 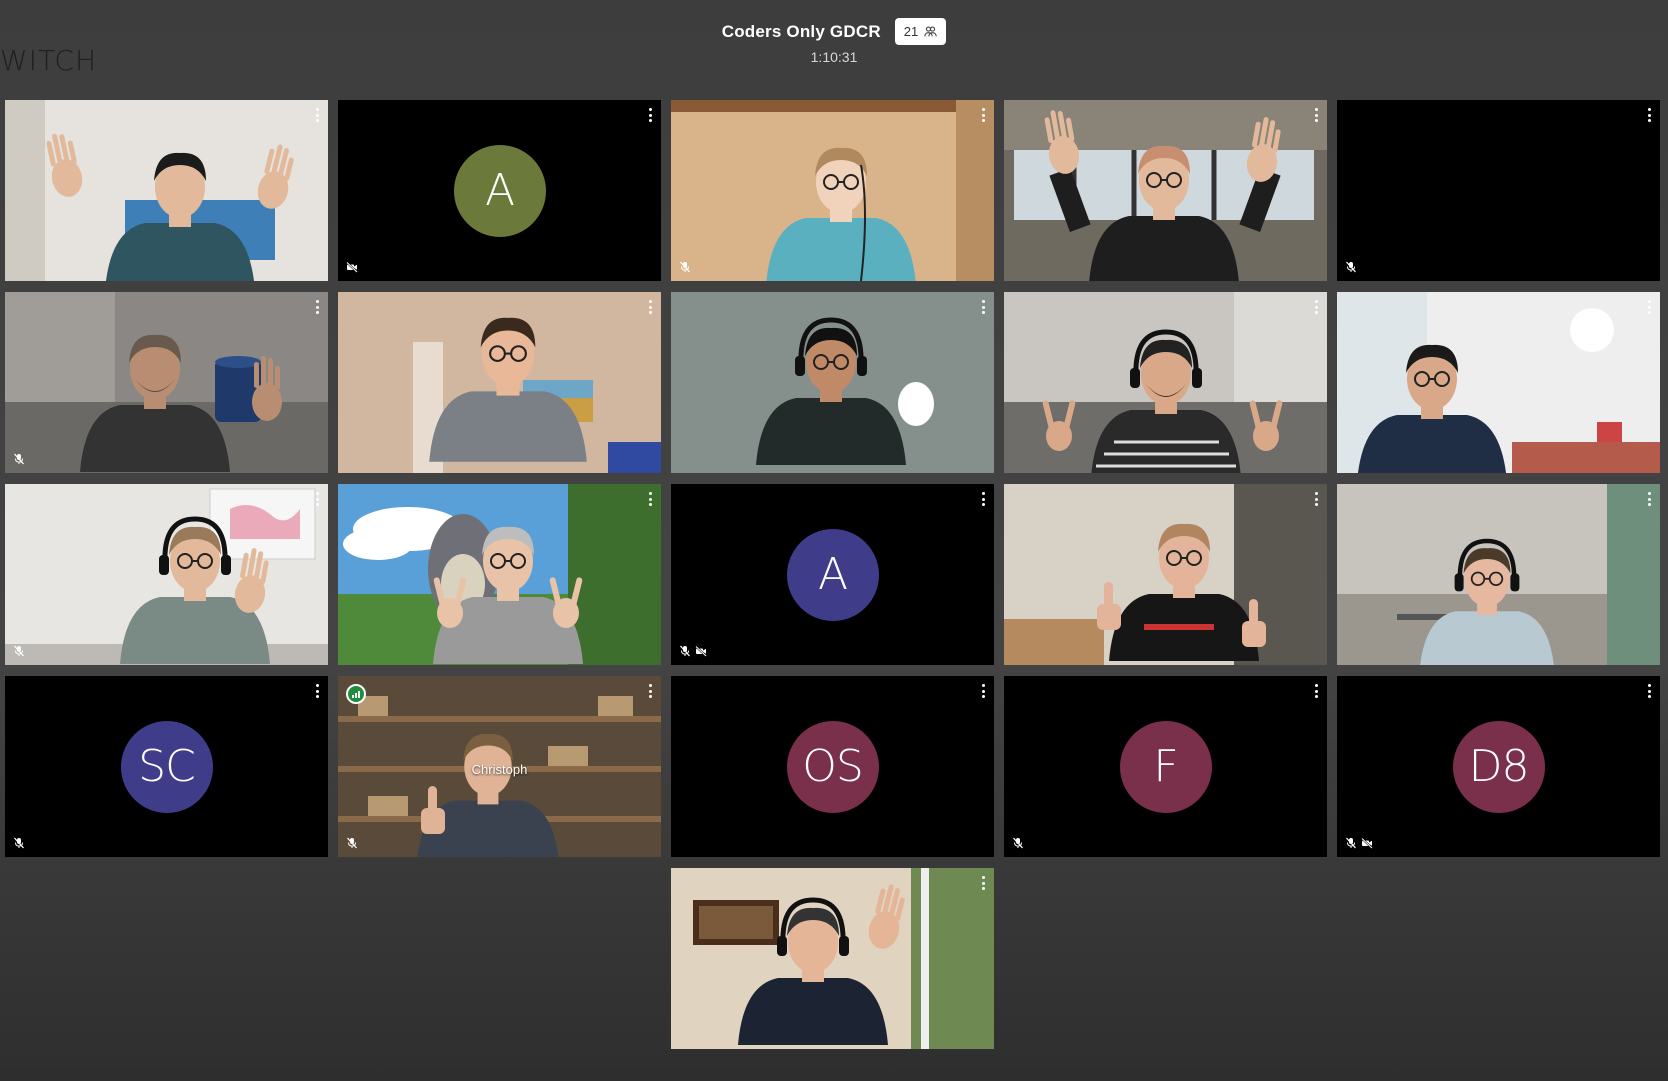 What do you see at coordinates (499, 769) in the screenshot?
I see `participant-name: Christoph` at bounding box center [499, 769].